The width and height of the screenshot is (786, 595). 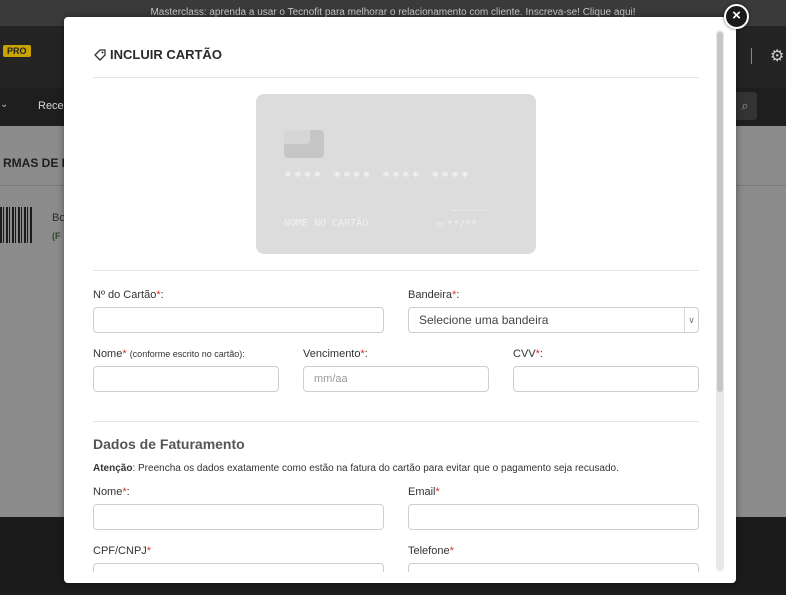 I want to click on cvv-label: CVV*:, so click(x=528, y=354).